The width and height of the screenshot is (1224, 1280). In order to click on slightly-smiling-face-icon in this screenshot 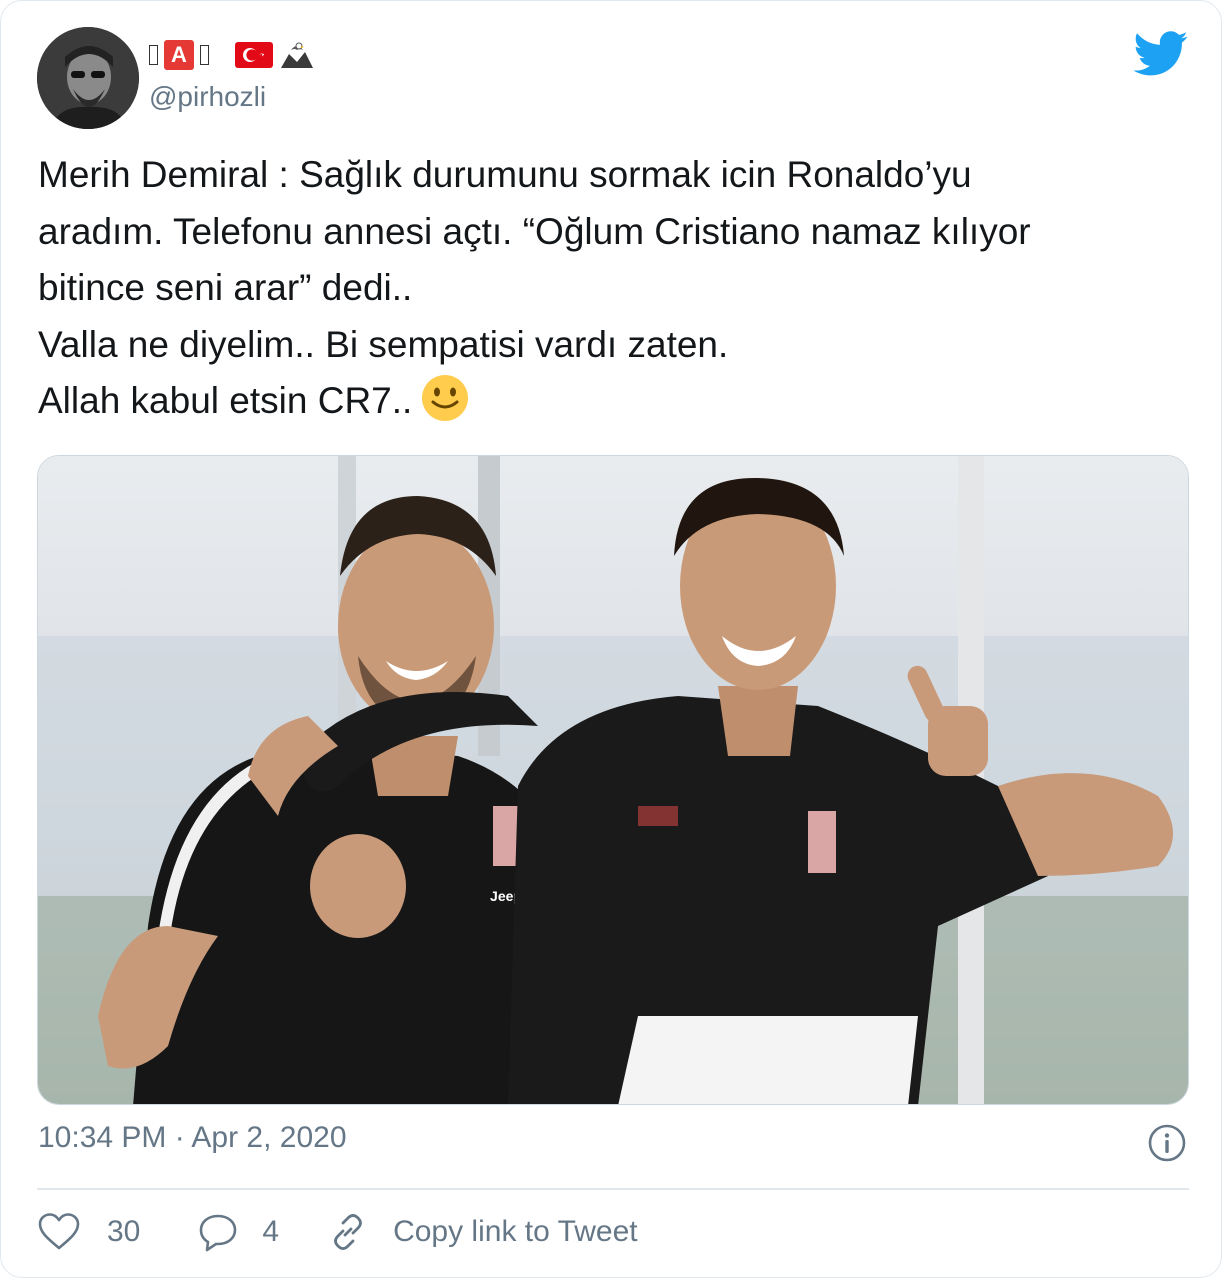, I will do `click(445, 398)`.